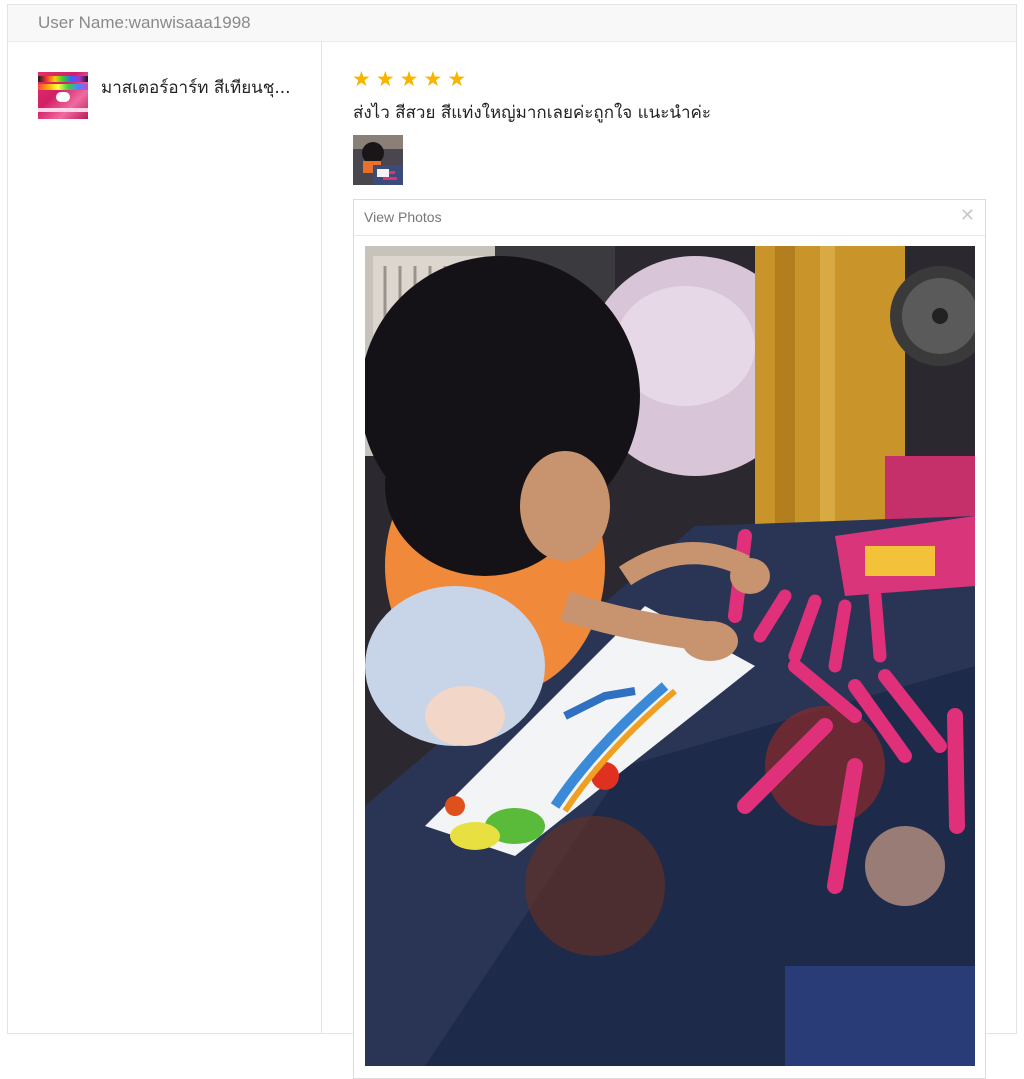 The height and width of the screenshot is (1079, 1024). I want to click on review-photo-thumbnail, so click(378, 160).